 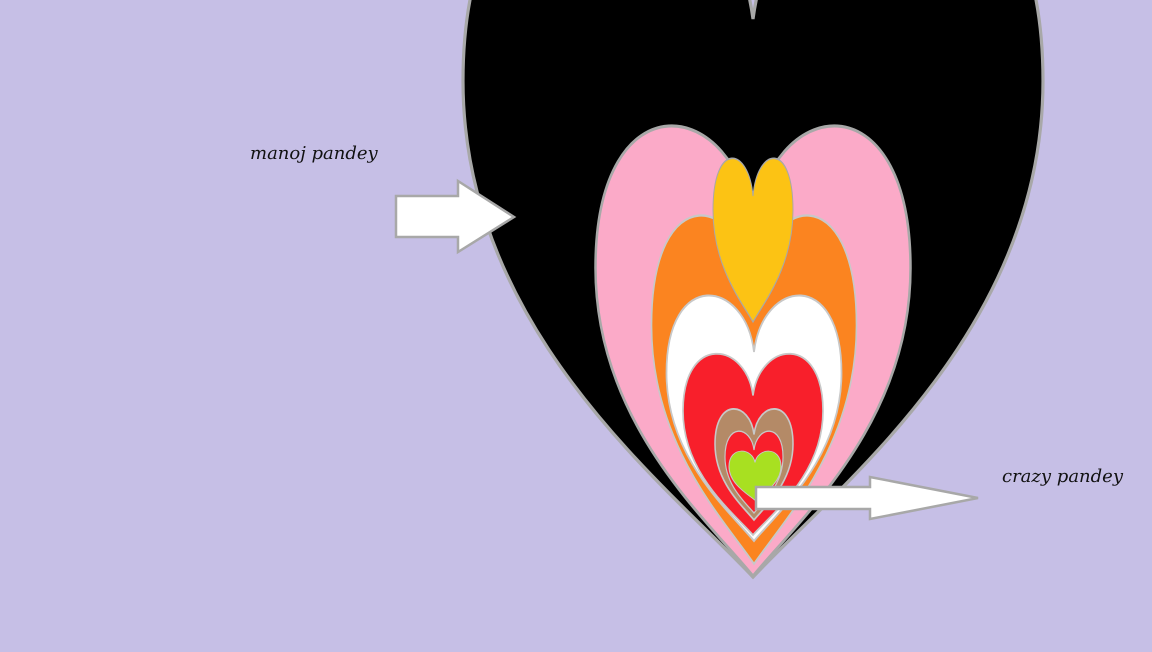 I want to click on label-manoj-pandey: manoj pandey, so click(x=314, y=153).